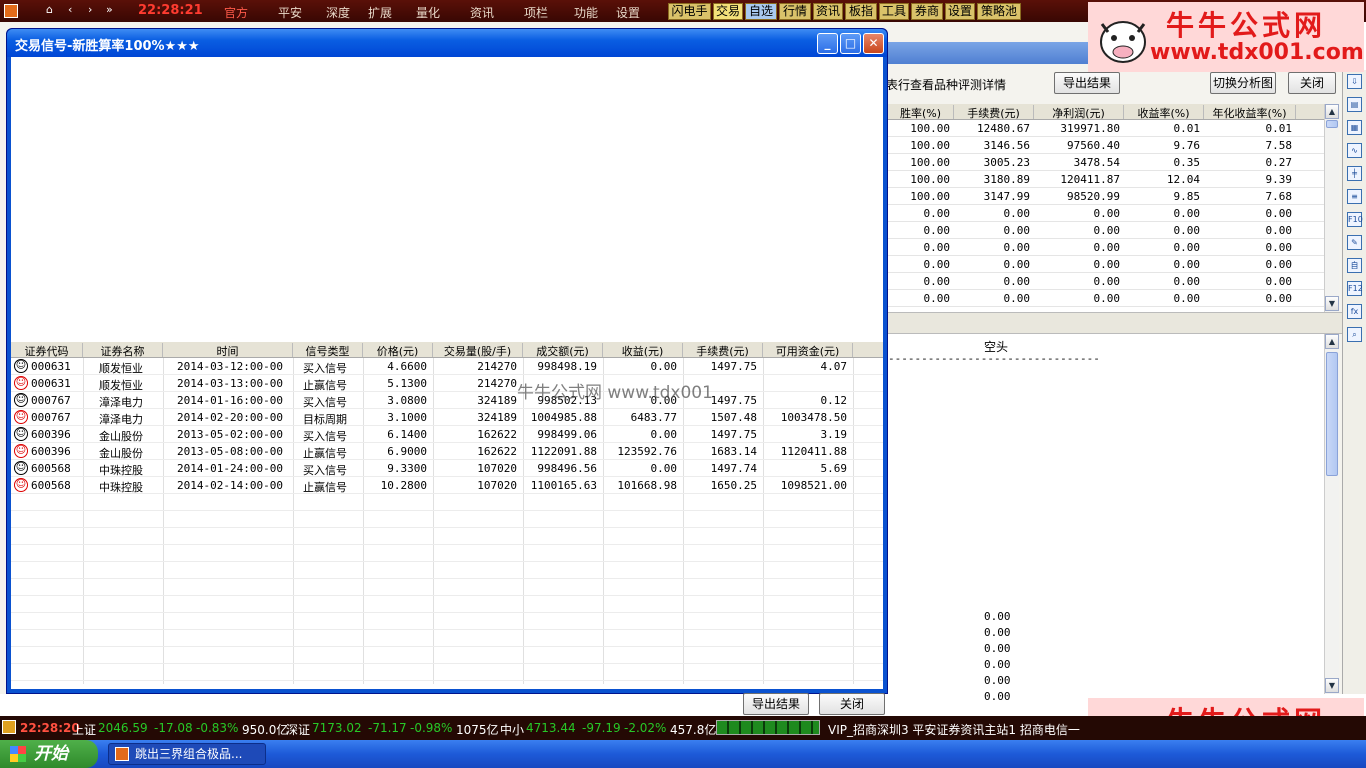 This screenshot has height=768, width=1366. I want to click on tool-news: 资讯, so click(828, 11).